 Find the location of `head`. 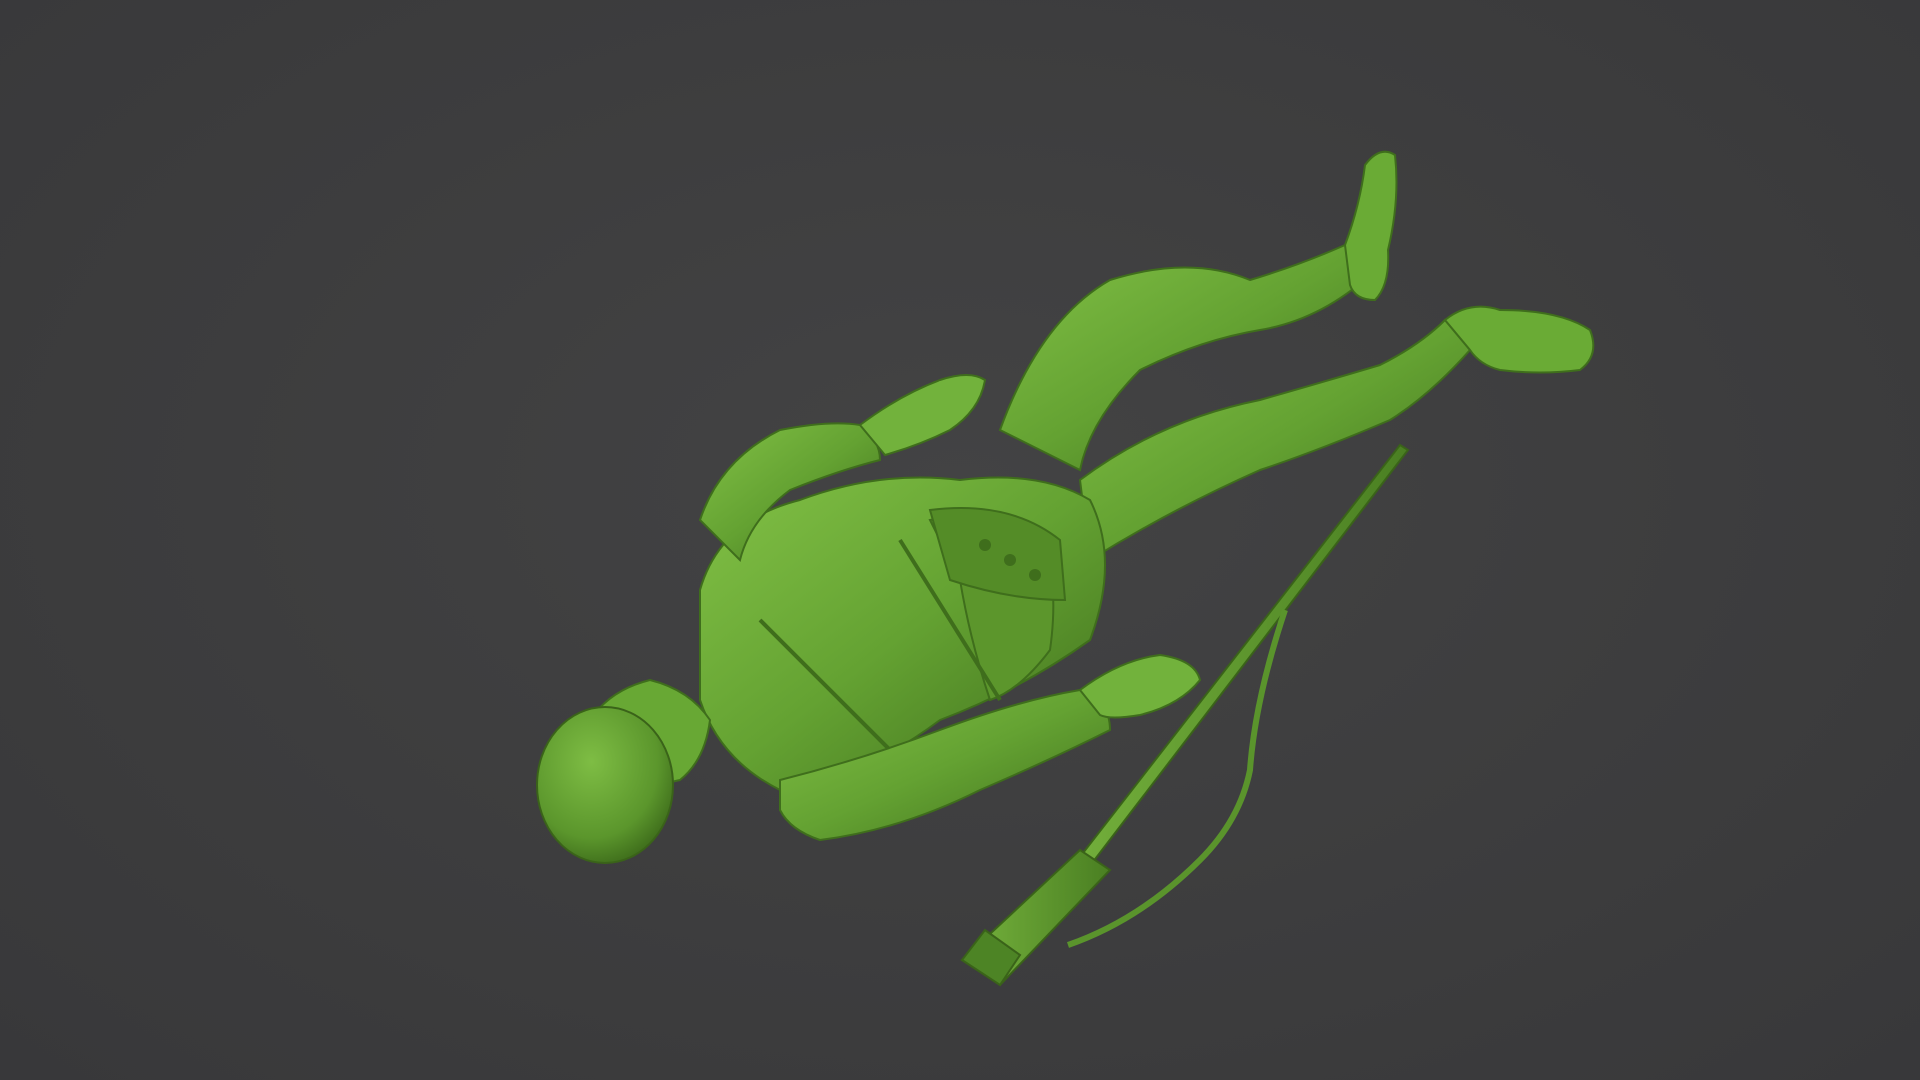

head is located at coordinates (624, 771).